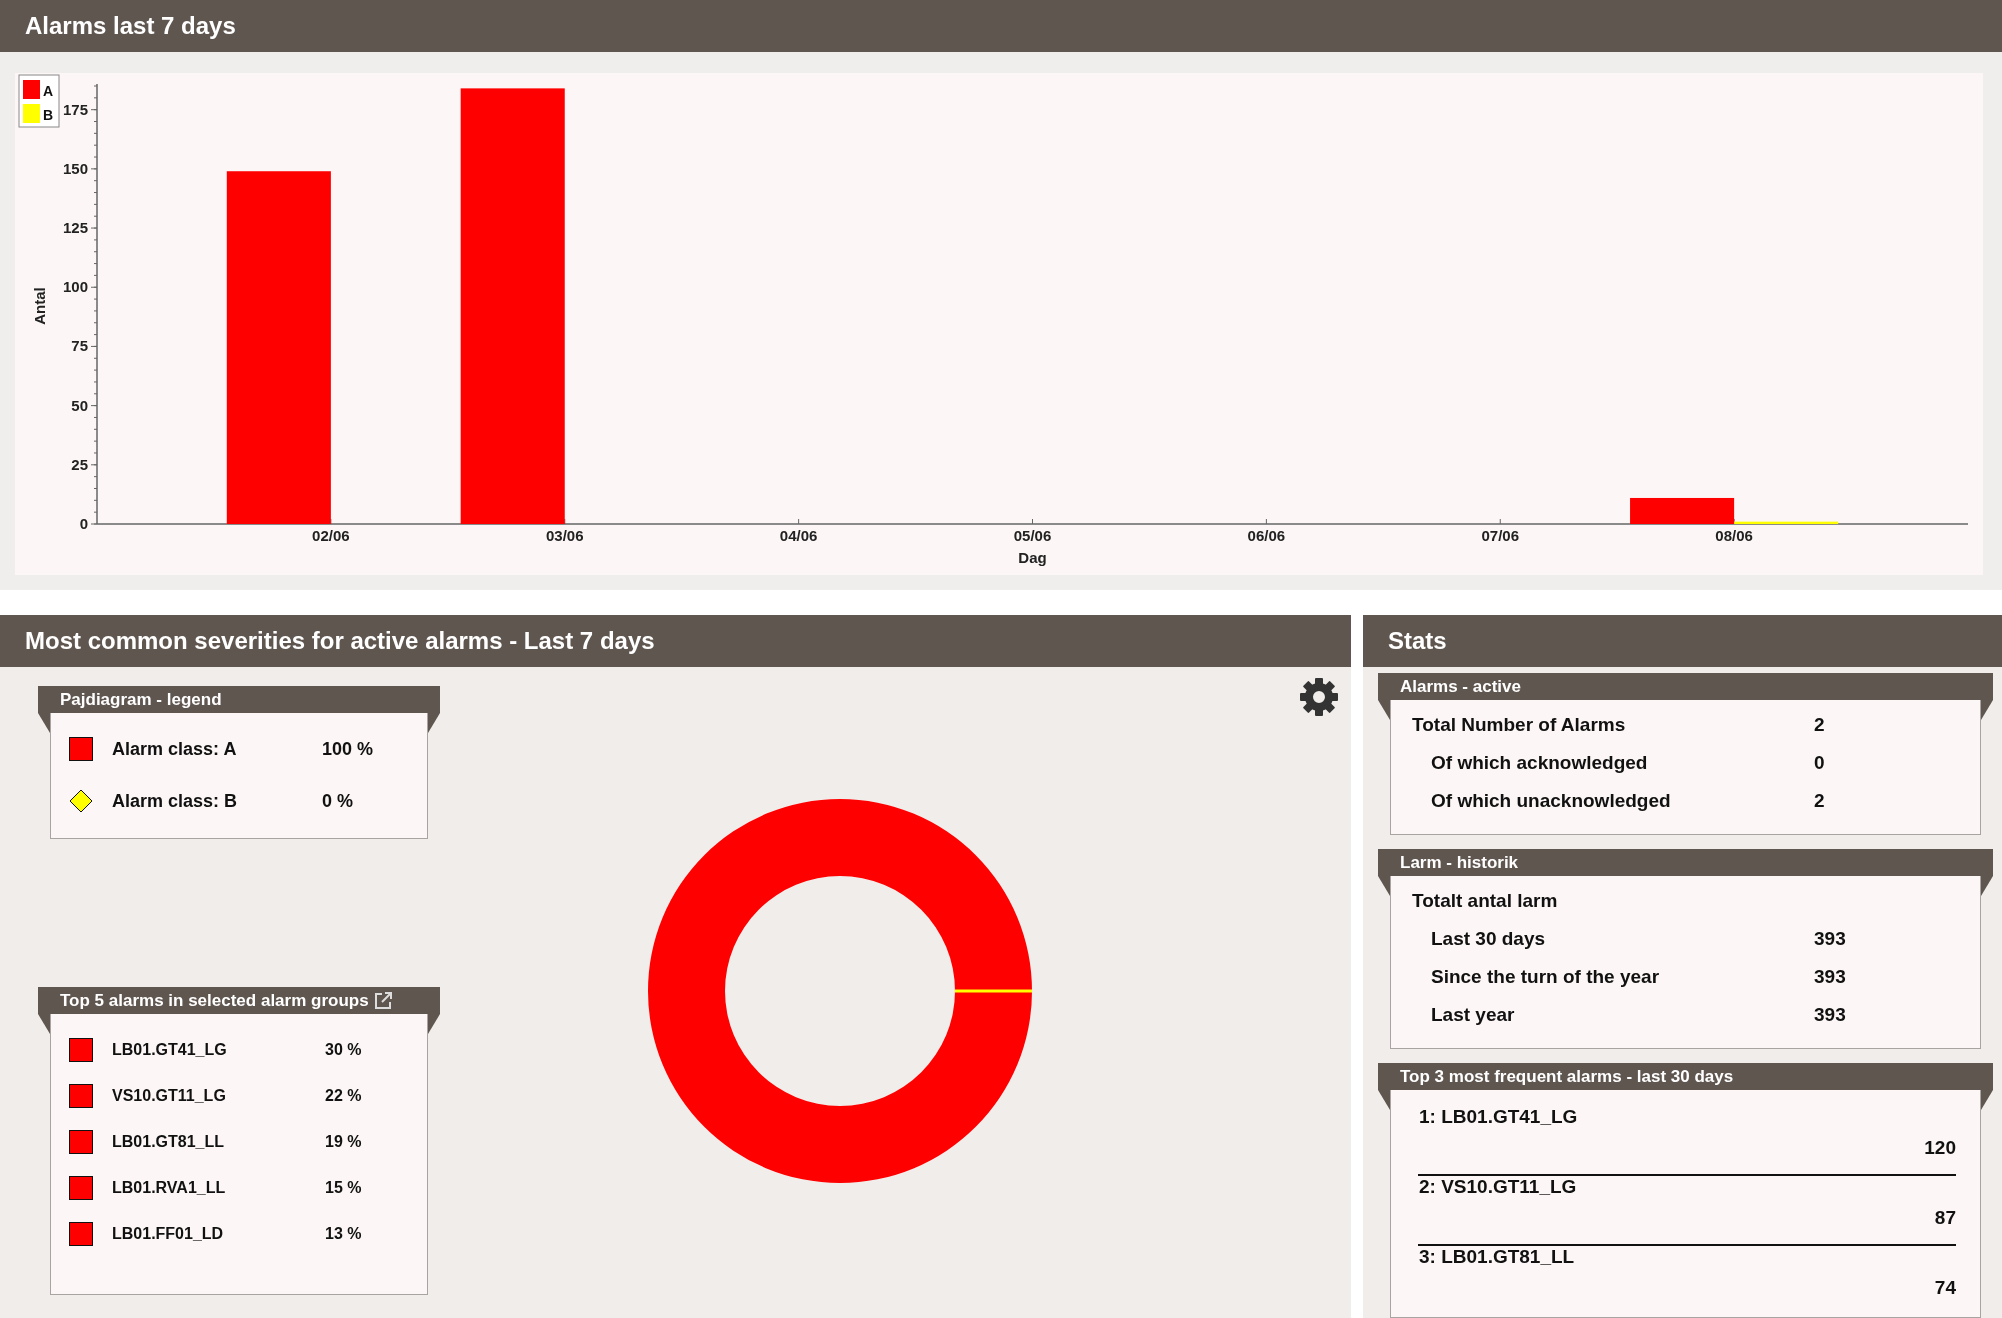 Image resolution: width=2002 pixels, height=1318 pixels. What do you see at coordinates (338, 801) in the screenshot?
I see `legend-percent: 0 %` at bounding box center [338, 801].